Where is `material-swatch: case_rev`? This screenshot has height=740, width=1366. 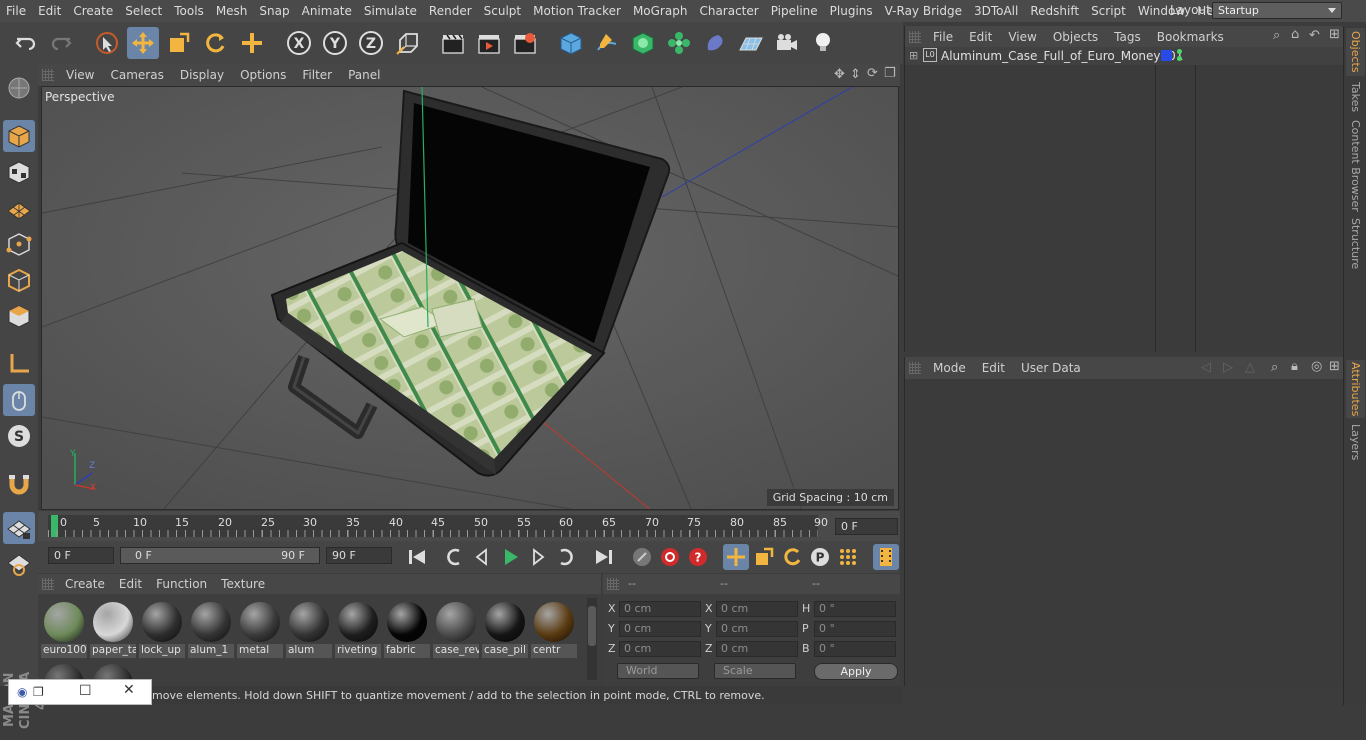 material-swatch: case_rev is located at coordinates (456, 628).